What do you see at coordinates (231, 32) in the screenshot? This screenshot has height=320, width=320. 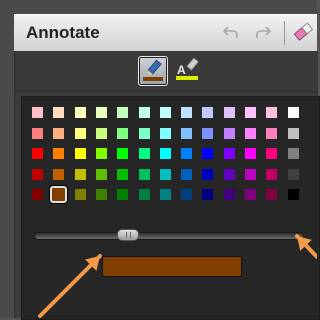 I see `undo-icon` at bounding box center [231, 32].